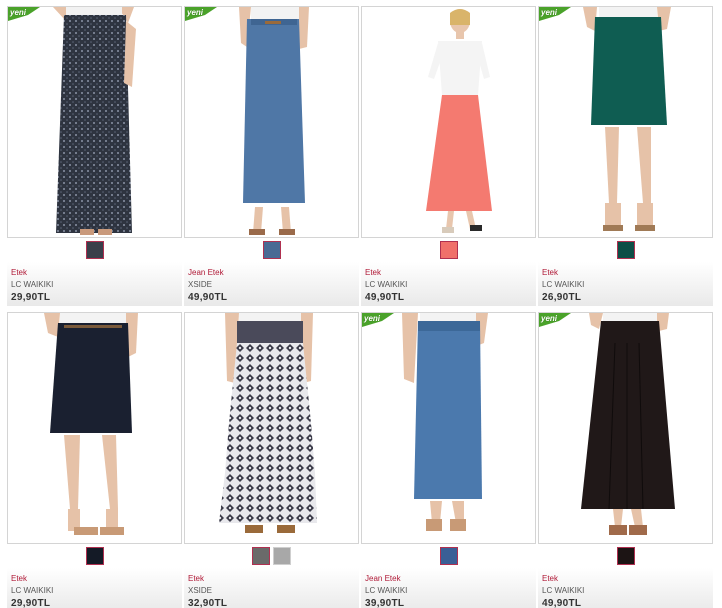  I want to click on product-price: 32,90TL, so click(208, 603).